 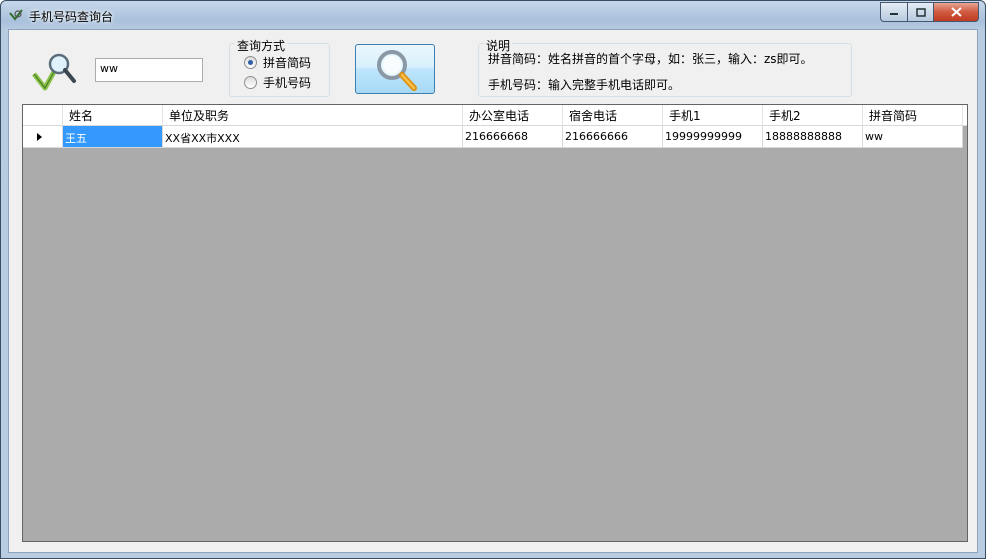 I want to click on cell-office-phone: 216666668, so click(x=513, y=137).